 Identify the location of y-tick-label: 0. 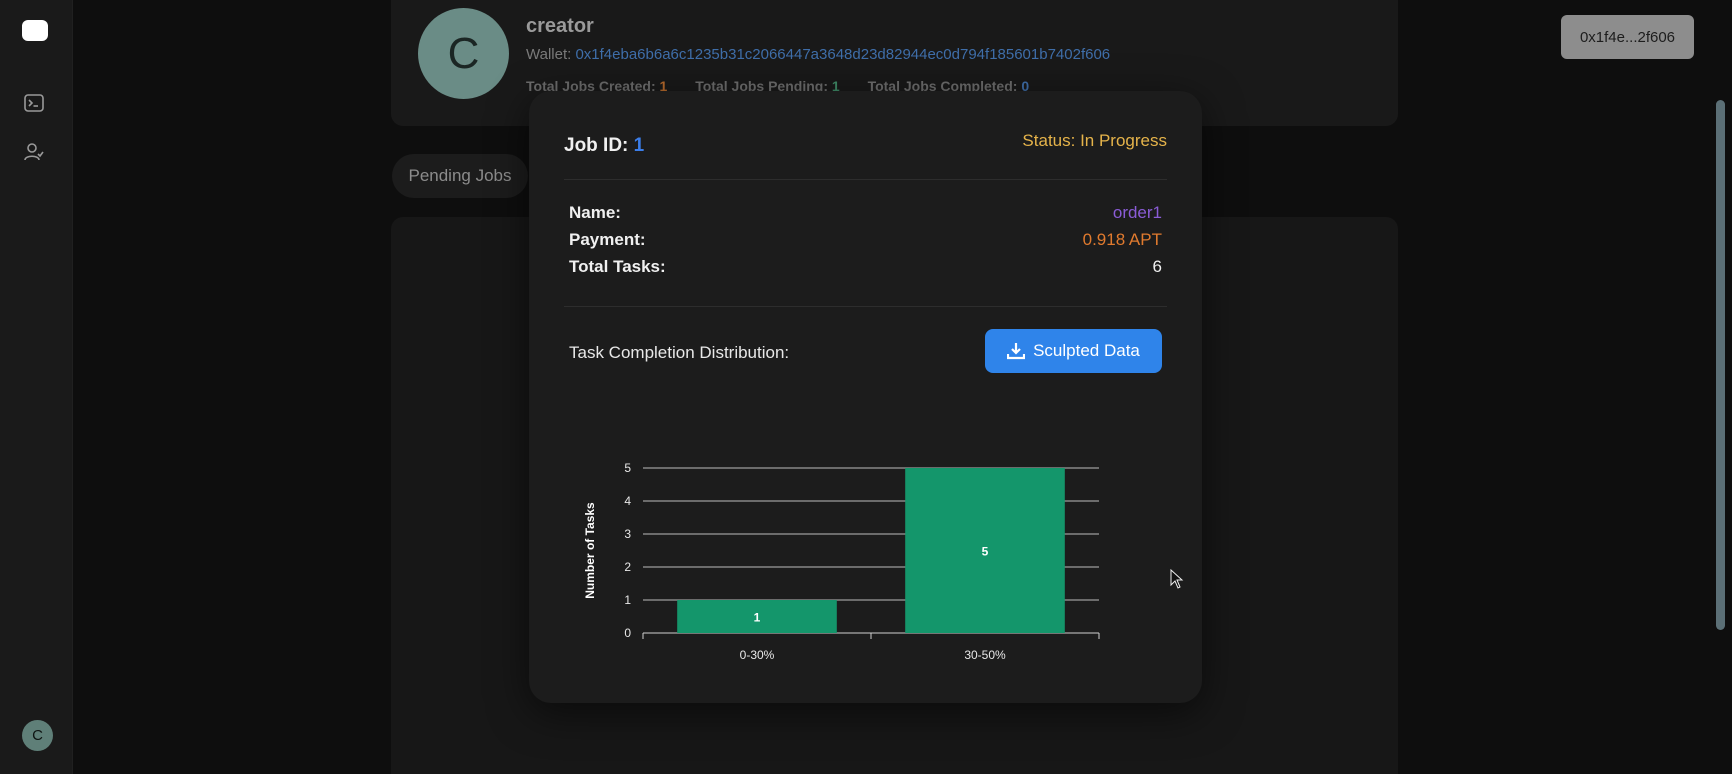
(627, 633).